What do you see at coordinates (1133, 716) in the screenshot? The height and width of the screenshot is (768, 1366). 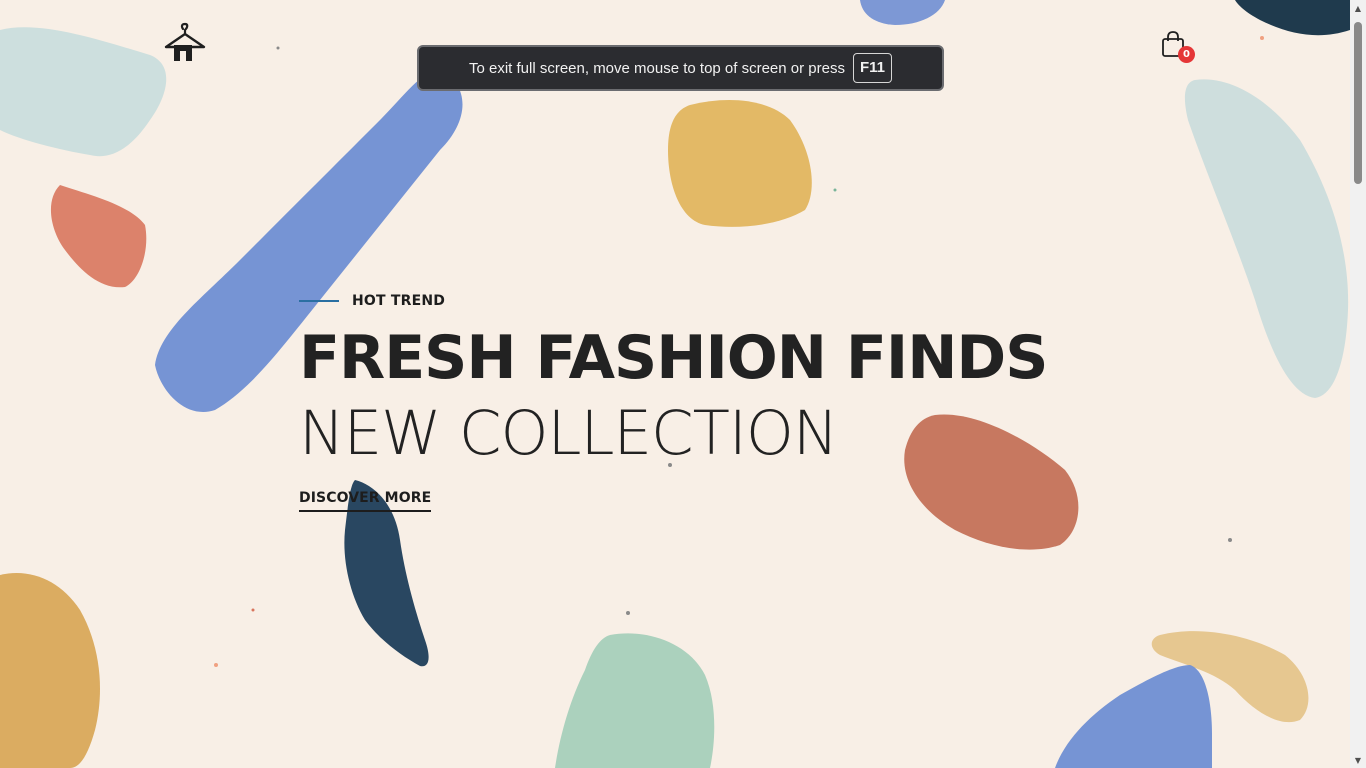 I see `stroke-blue-bottomright` at bounding box center [1133, 716].